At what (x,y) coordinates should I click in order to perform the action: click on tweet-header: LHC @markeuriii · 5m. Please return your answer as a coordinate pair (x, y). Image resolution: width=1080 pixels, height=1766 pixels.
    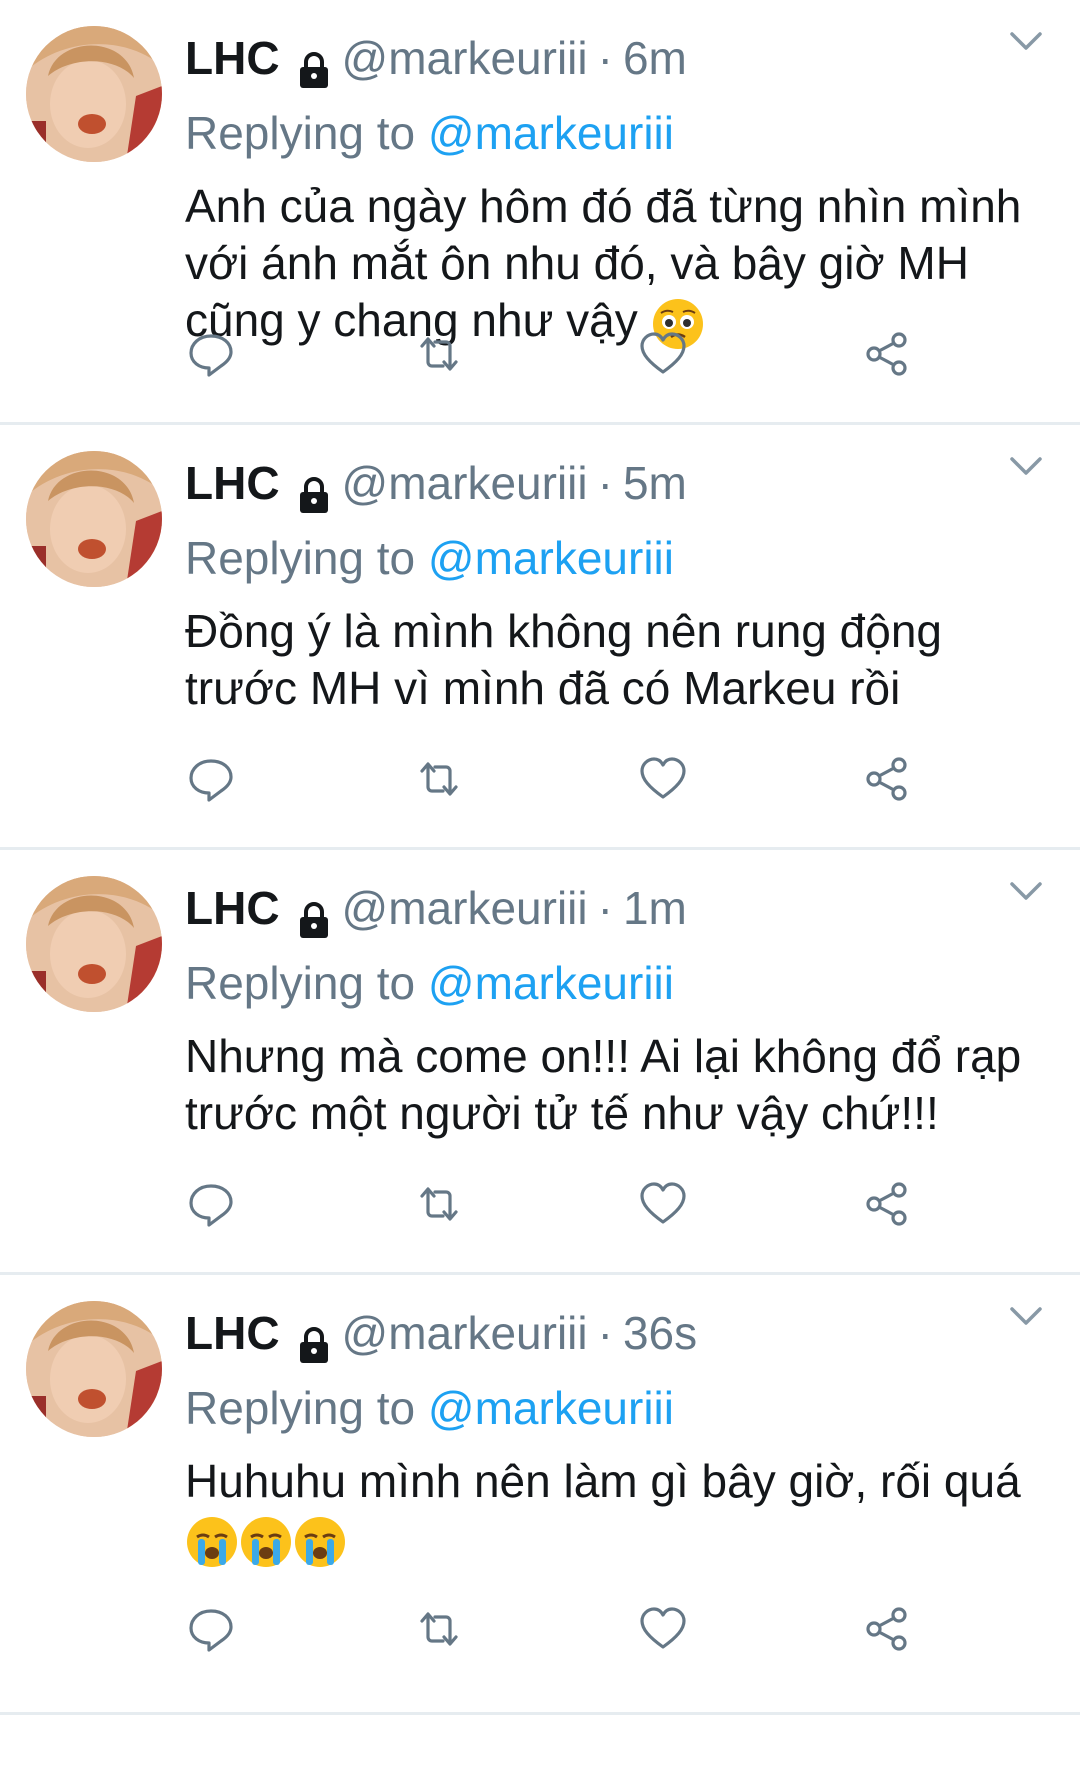
    Looking at the image, I should click on (622, 483).